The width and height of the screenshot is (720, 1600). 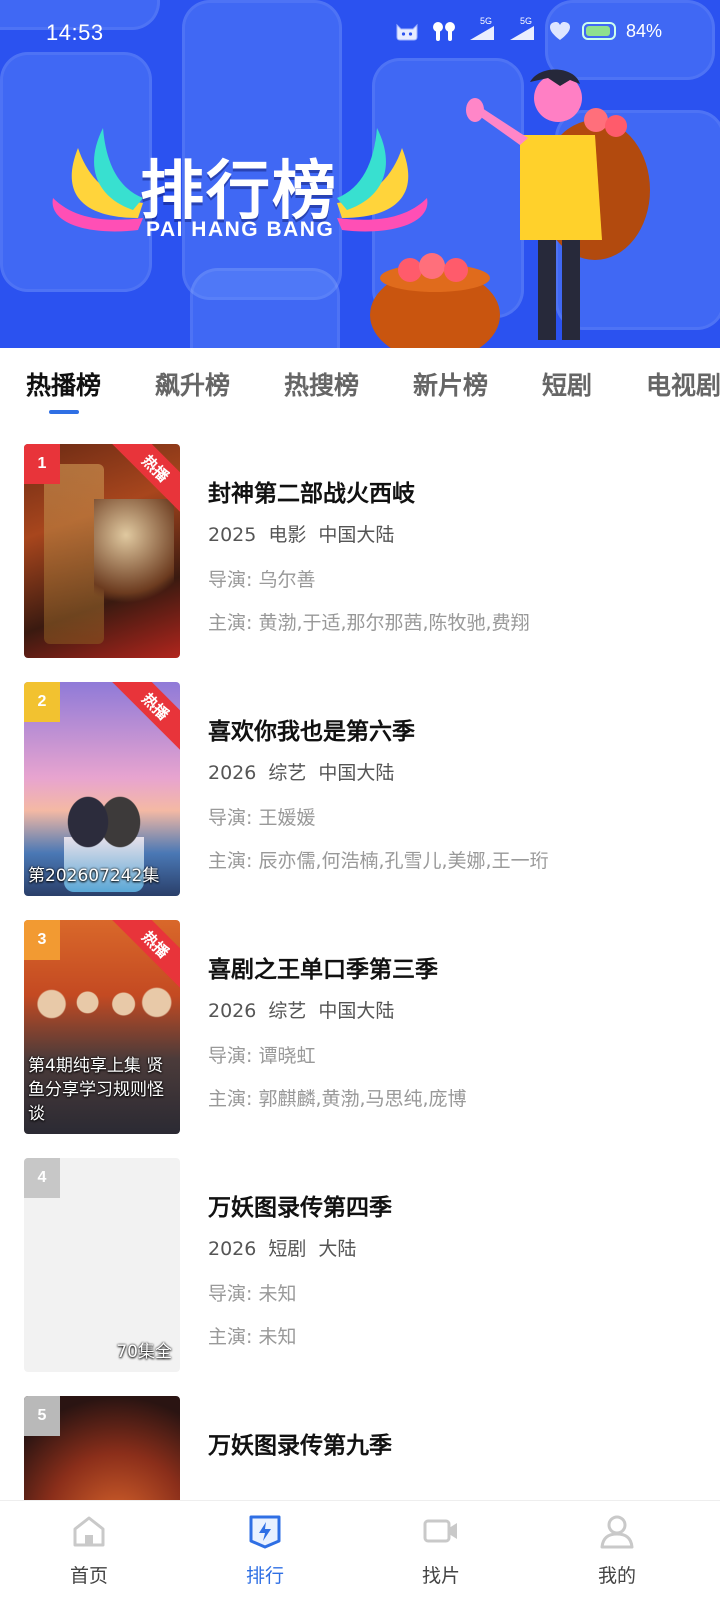 What do you see at coordinates (458, 533) in the screenshot?
I see `item-meta: 2025 电影 中国大陆` at bounding box center [458, 533].